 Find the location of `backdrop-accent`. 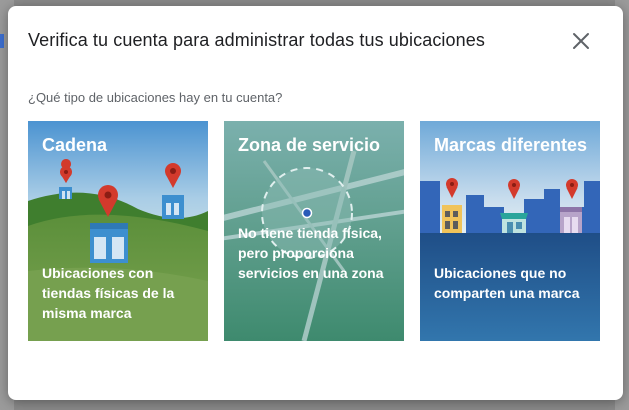

backdrop-accent is located at coordinates (2, 41).